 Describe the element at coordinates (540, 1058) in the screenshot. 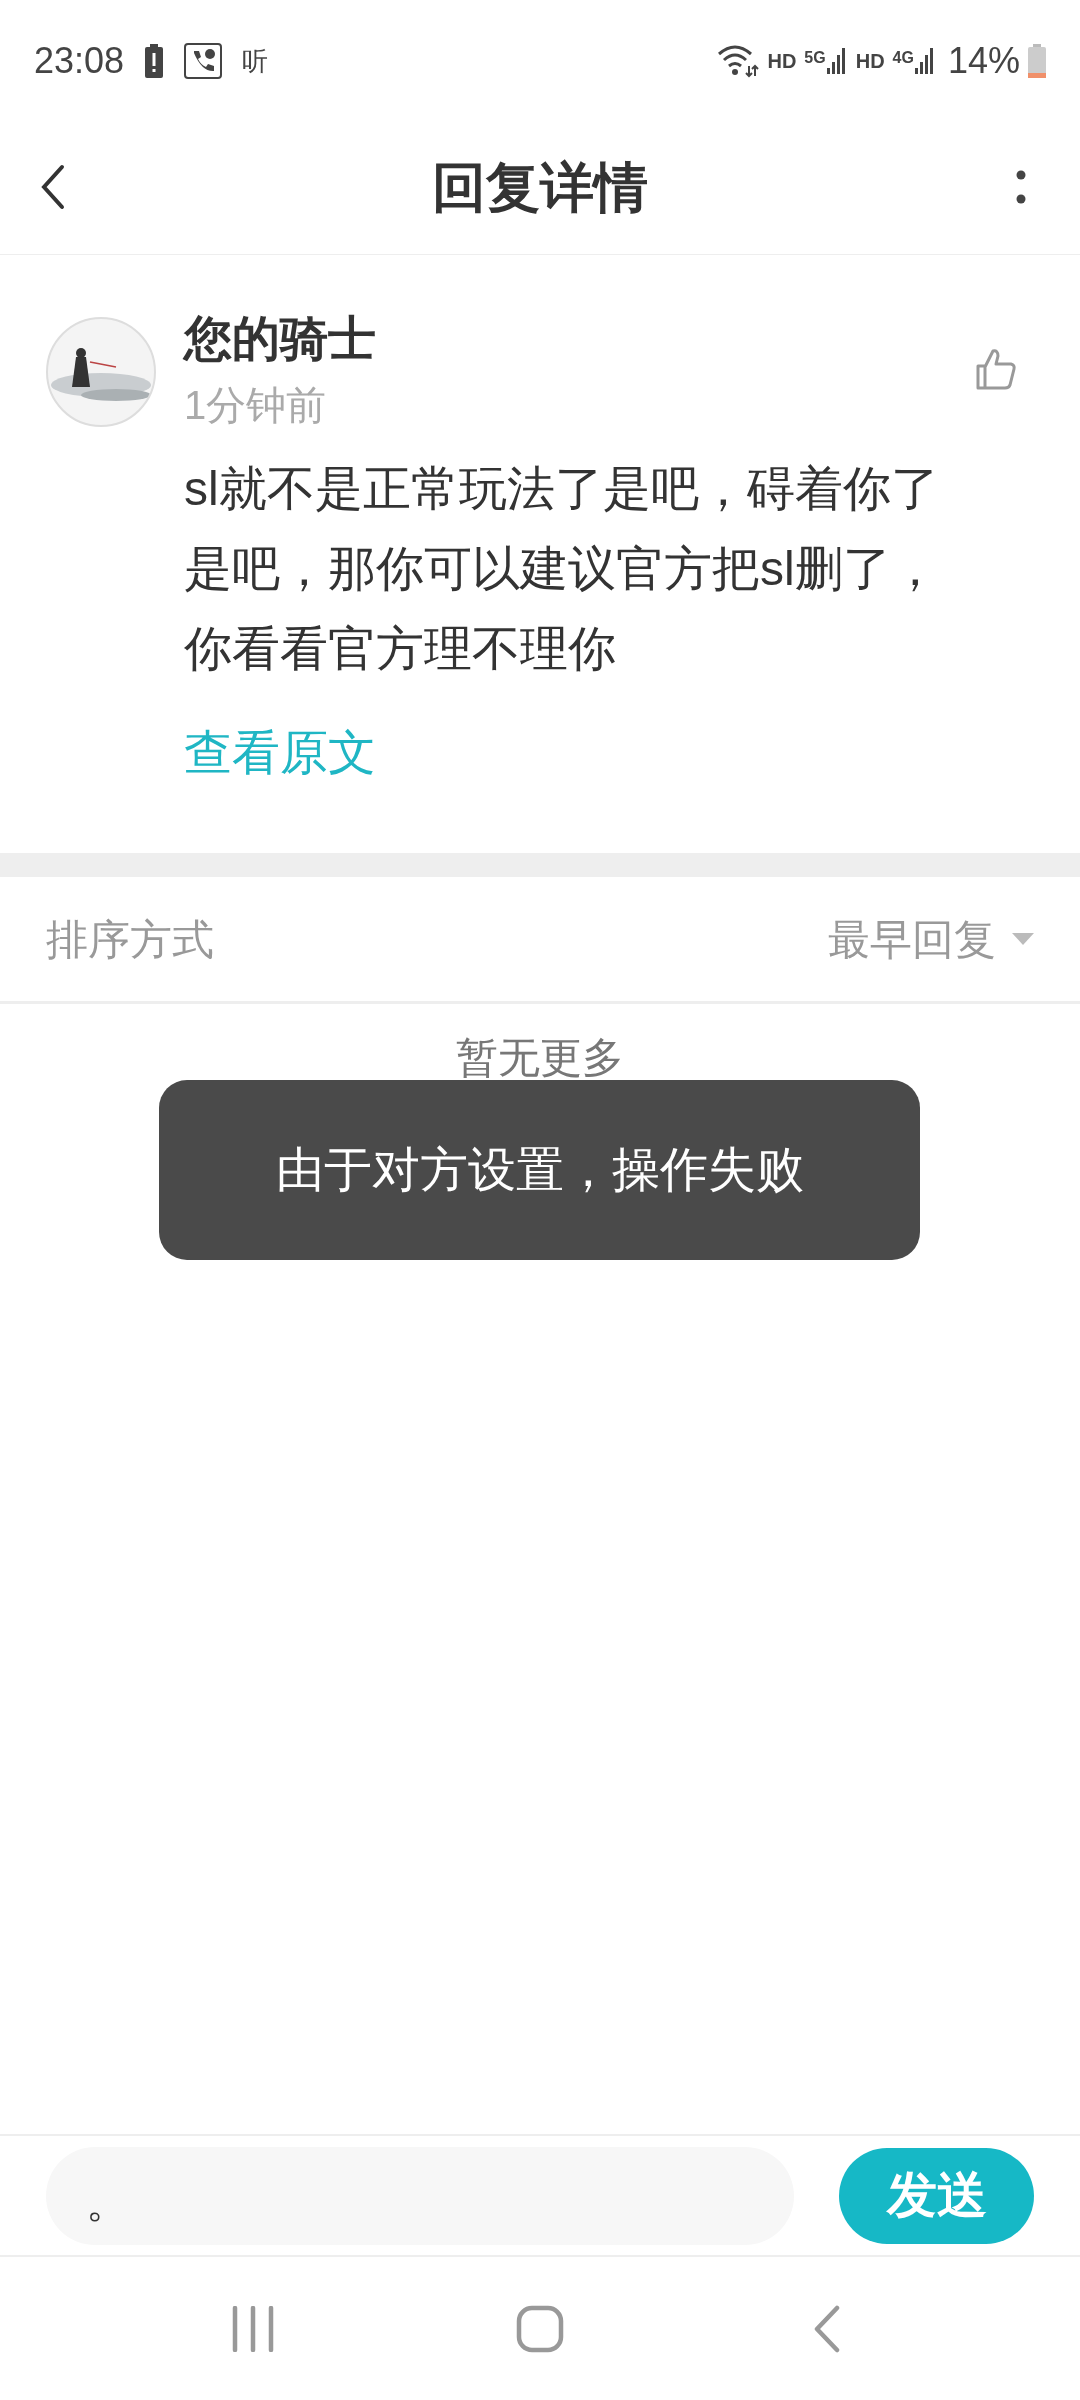

I see `no-more-text: 暂无更多` at that location.